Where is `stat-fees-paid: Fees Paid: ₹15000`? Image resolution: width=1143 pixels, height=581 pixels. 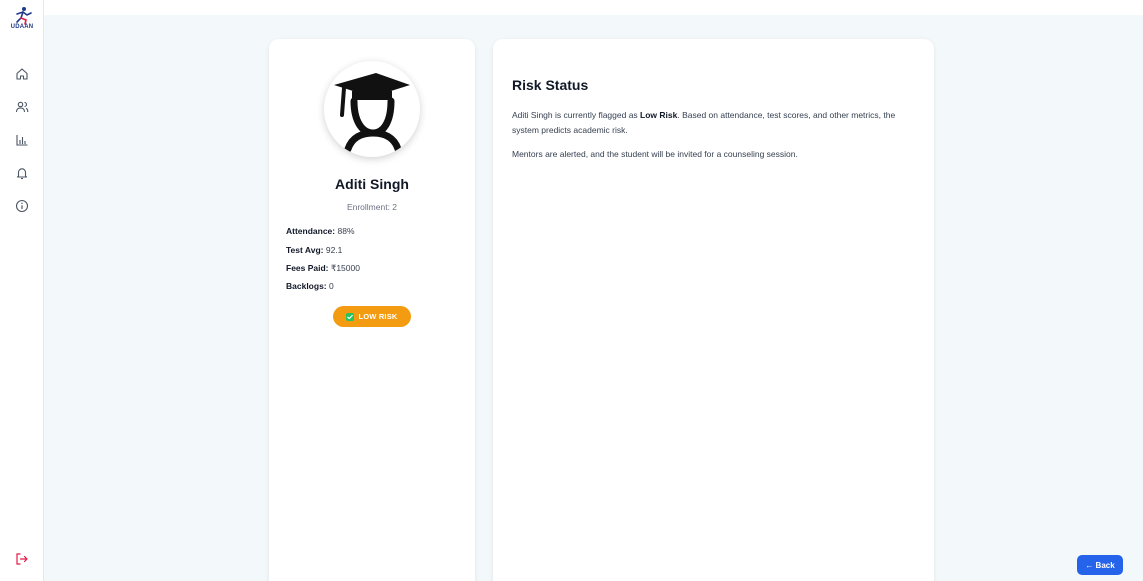
stat-fees-paid: Fees Paid: ₹15000 is located at coordinates (323, 268).